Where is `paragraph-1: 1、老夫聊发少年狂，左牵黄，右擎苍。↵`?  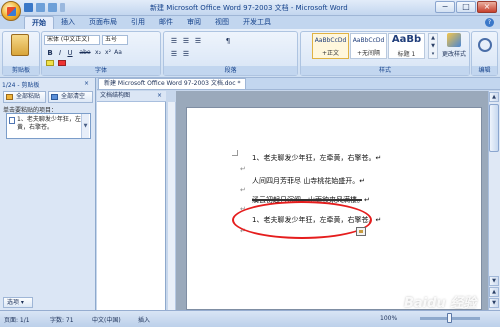
paragraph-1: 1、老夫聊发少年狂，左牵黄，右擎苍。↵ is located at coordinates (316, 158).